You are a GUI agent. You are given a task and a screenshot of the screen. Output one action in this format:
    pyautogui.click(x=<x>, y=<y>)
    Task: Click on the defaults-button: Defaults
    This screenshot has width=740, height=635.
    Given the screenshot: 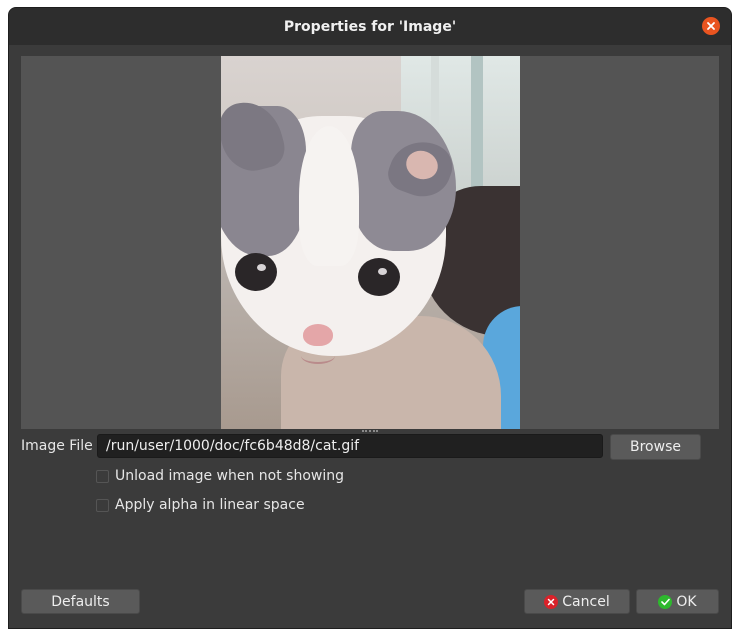 What is the action you would take?
    pyautogui.click(x=80, y=601)
    